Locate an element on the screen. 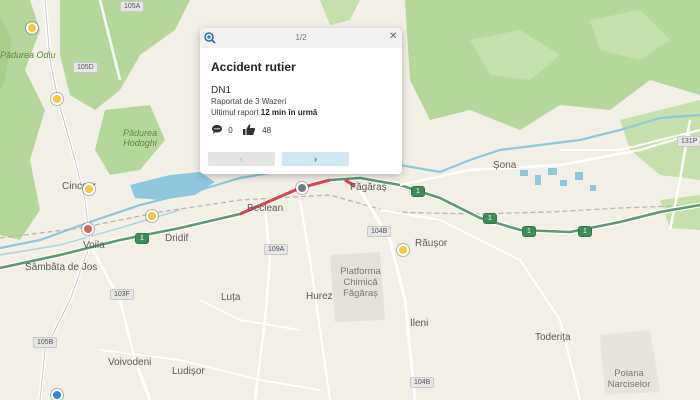 The image size is (700, 400). road-shield-104b-south: 104B is located at coordinates (422, 382).